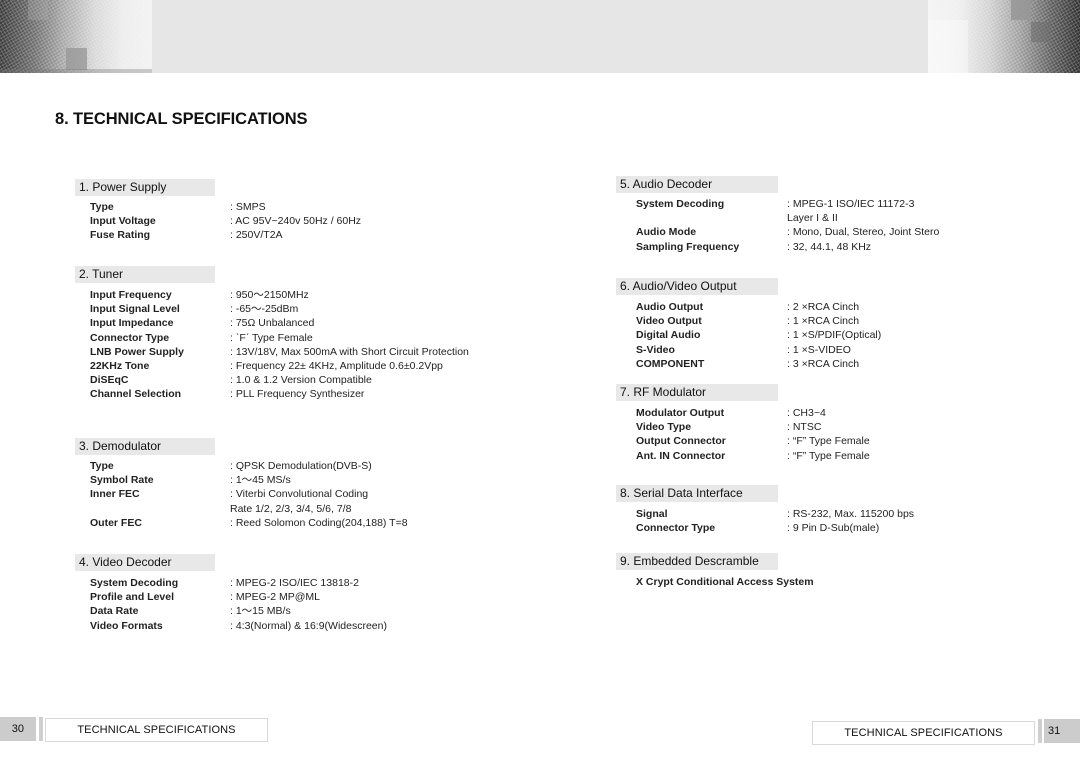  I want to click on spec-value: : Mono, Dual, Stereo, Joint Stero, so click(863, 232).